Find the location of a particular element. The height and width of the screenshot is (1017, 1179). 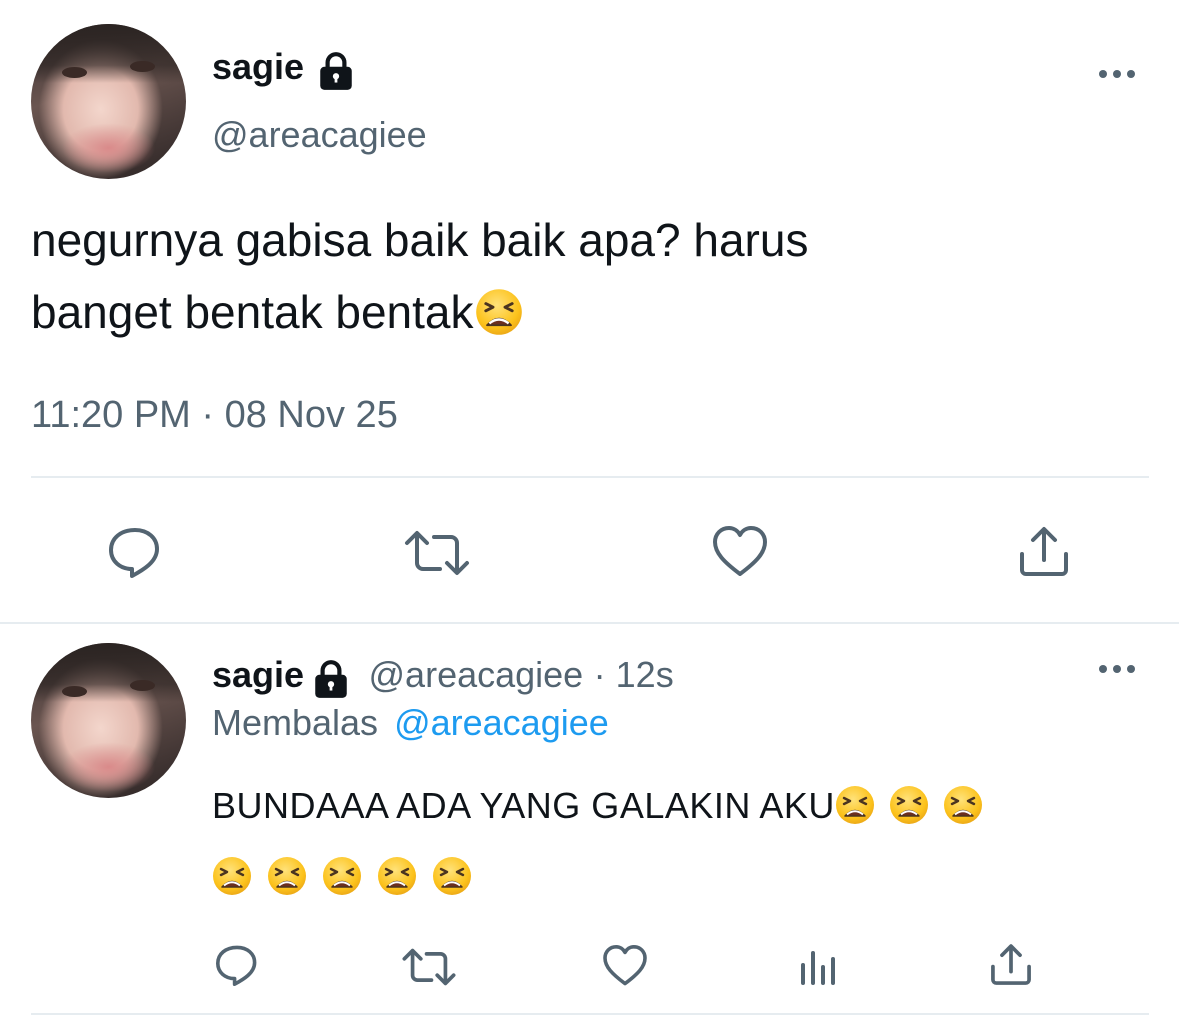

tweet-text-line-2: banget bentak bentak is located at coordinates (252, 312).